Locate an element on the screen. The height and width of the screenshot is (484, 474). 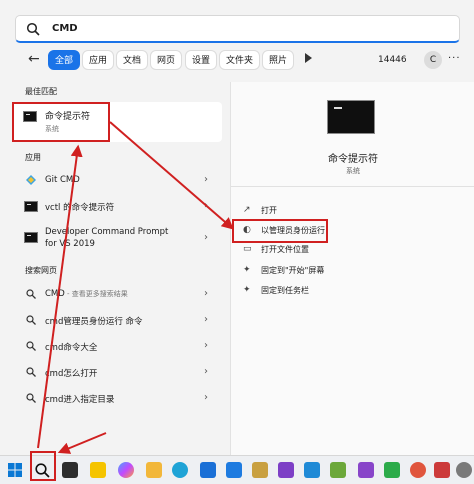
section-apps: 应用 is located at coordinates (33, 157).